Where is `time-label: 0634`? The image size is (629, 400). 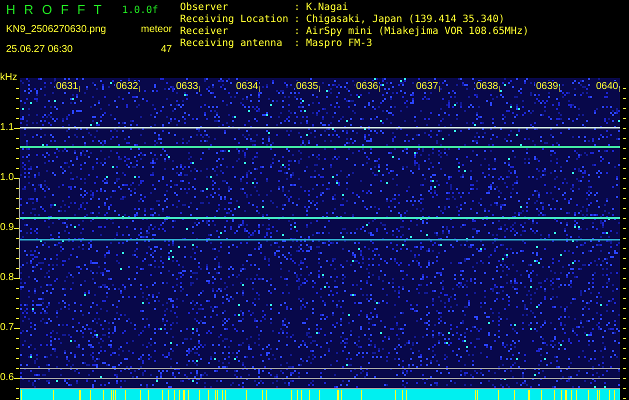 time-label: 0634 is located at coordinates (247, 86).